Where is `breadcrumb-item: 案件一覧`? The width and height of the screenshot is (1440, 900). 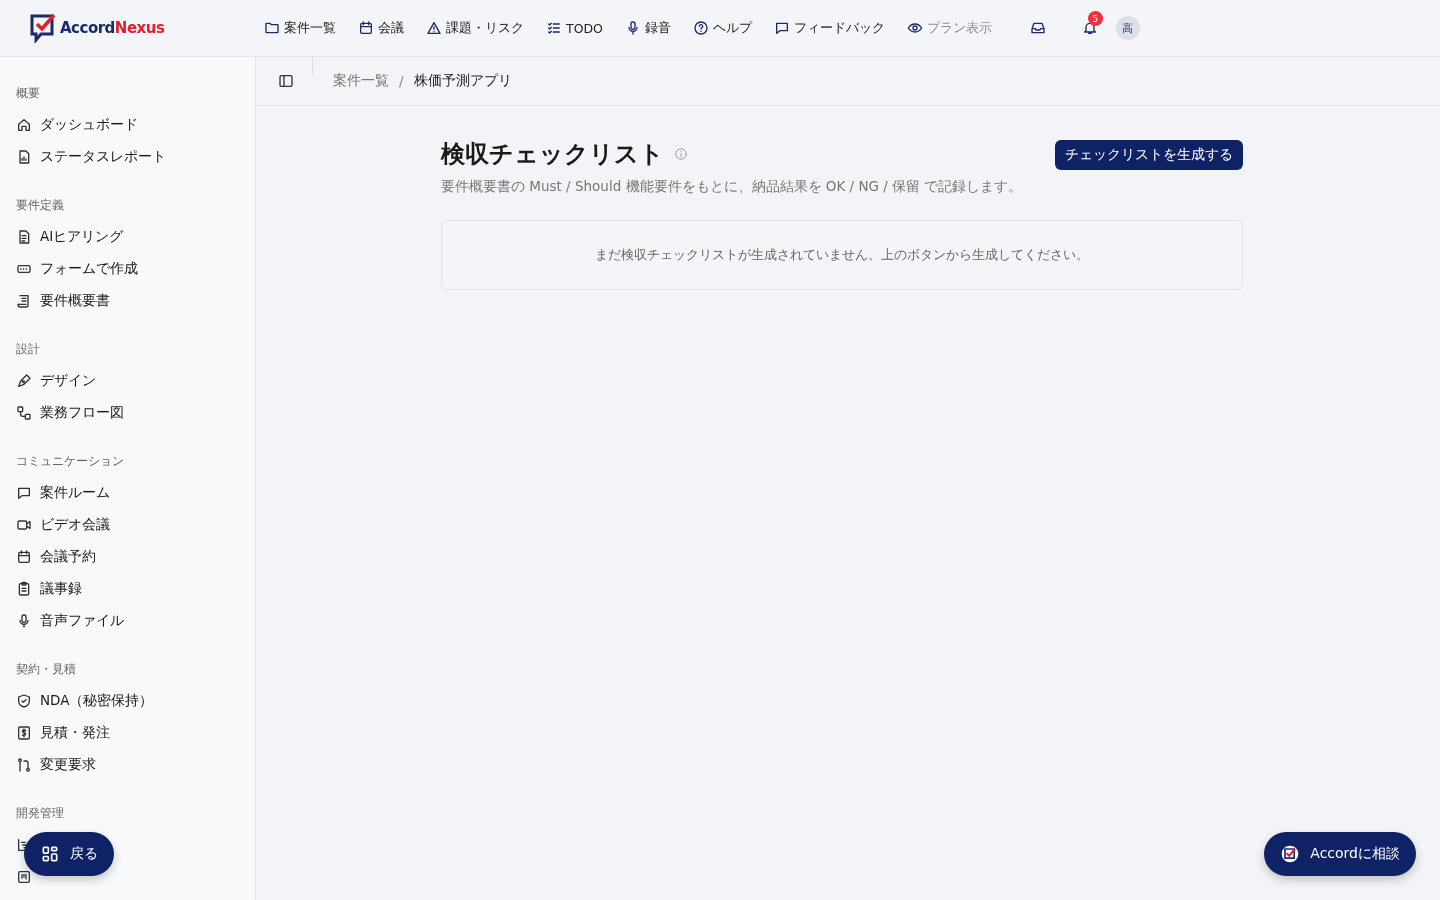
breadcrumb-item: 案件一覧 is located at coordinates (361, 81).